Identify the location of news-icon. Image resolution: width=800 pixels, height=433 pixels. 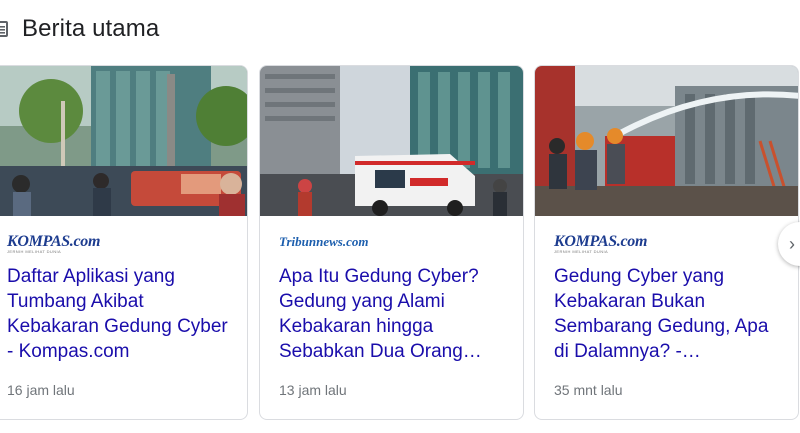
(4, 29).